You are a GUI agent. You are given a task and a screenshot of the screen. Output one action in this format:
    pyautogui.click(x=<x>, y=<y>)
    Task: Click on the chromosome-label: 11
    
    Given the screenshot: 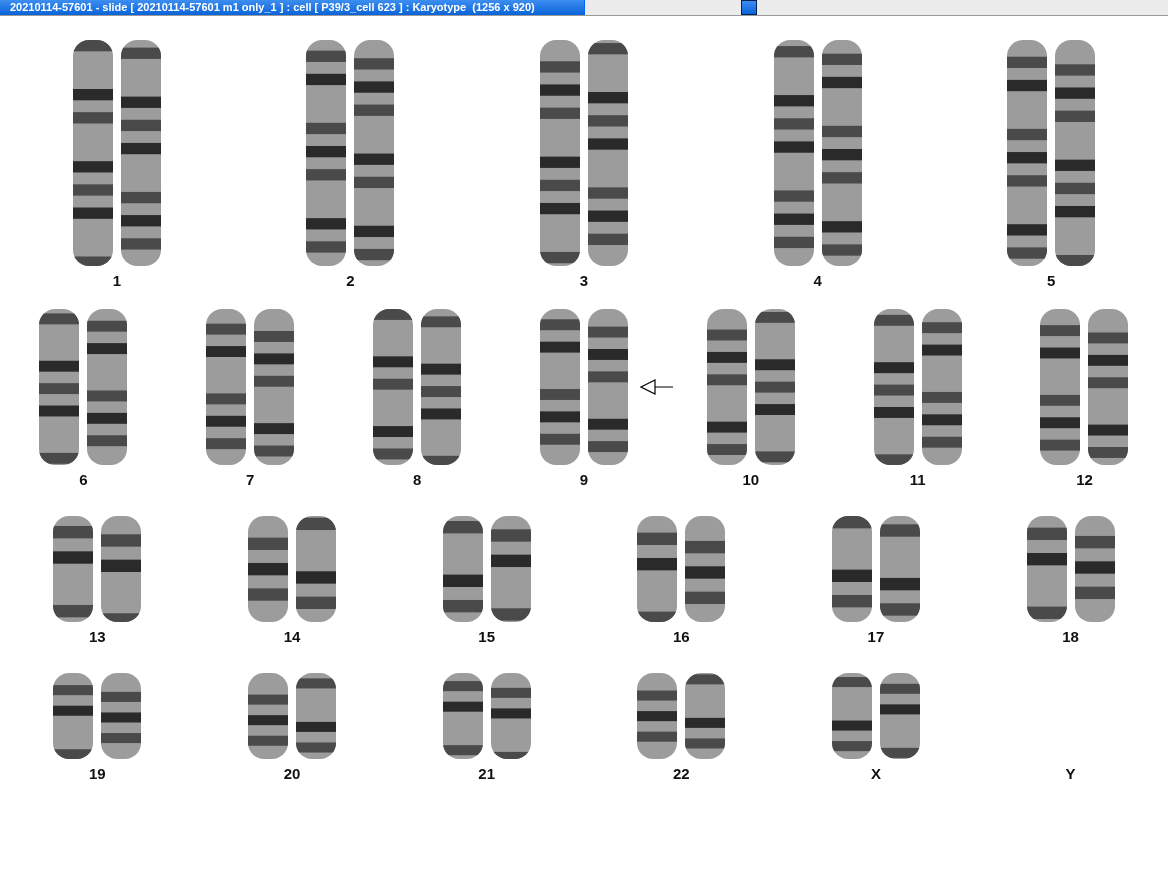 What is the action you would take?
    pyautogui.click(x=917, y=479)
    